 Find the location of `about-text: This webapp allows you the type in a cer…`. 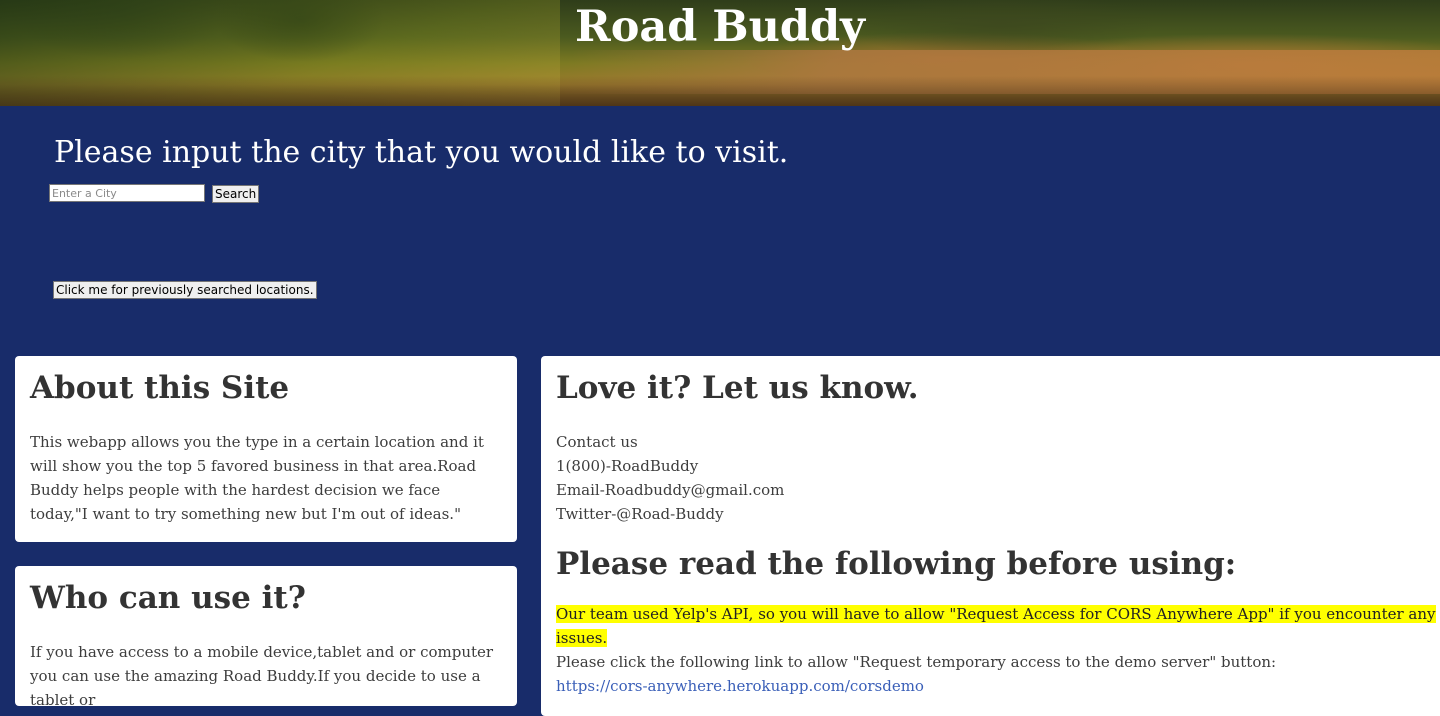

about-text: This webapp allows you the type in a cer… is located at coordinates (257, 478).